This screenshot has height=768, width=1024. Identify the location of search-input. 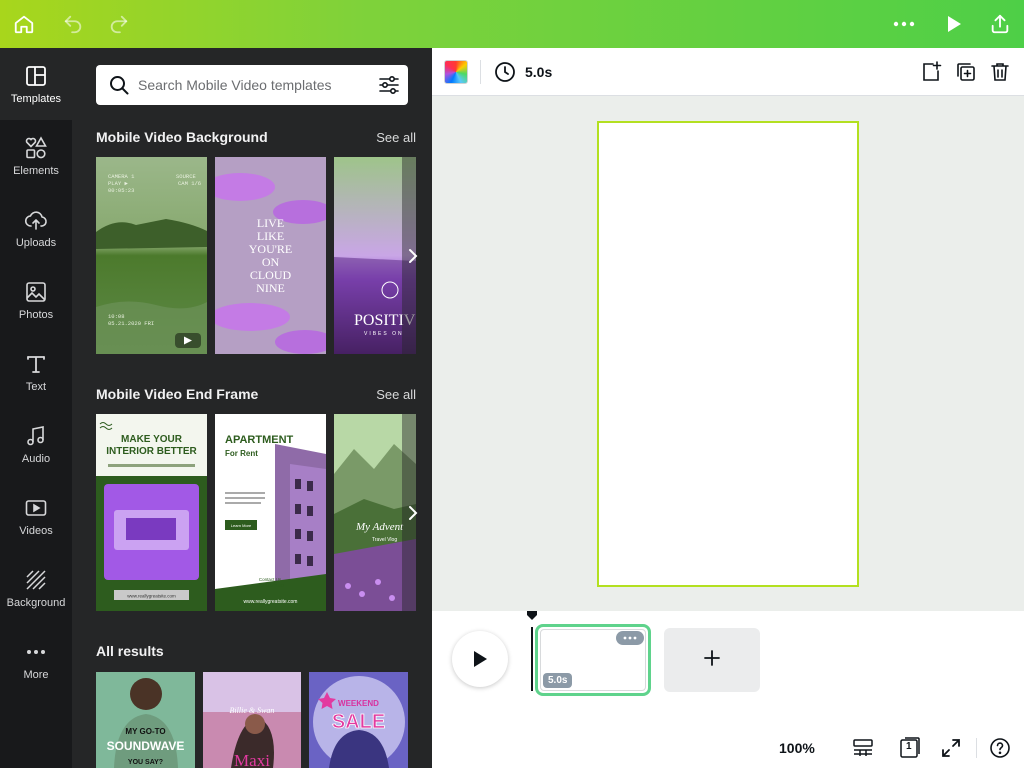
(253, 85).